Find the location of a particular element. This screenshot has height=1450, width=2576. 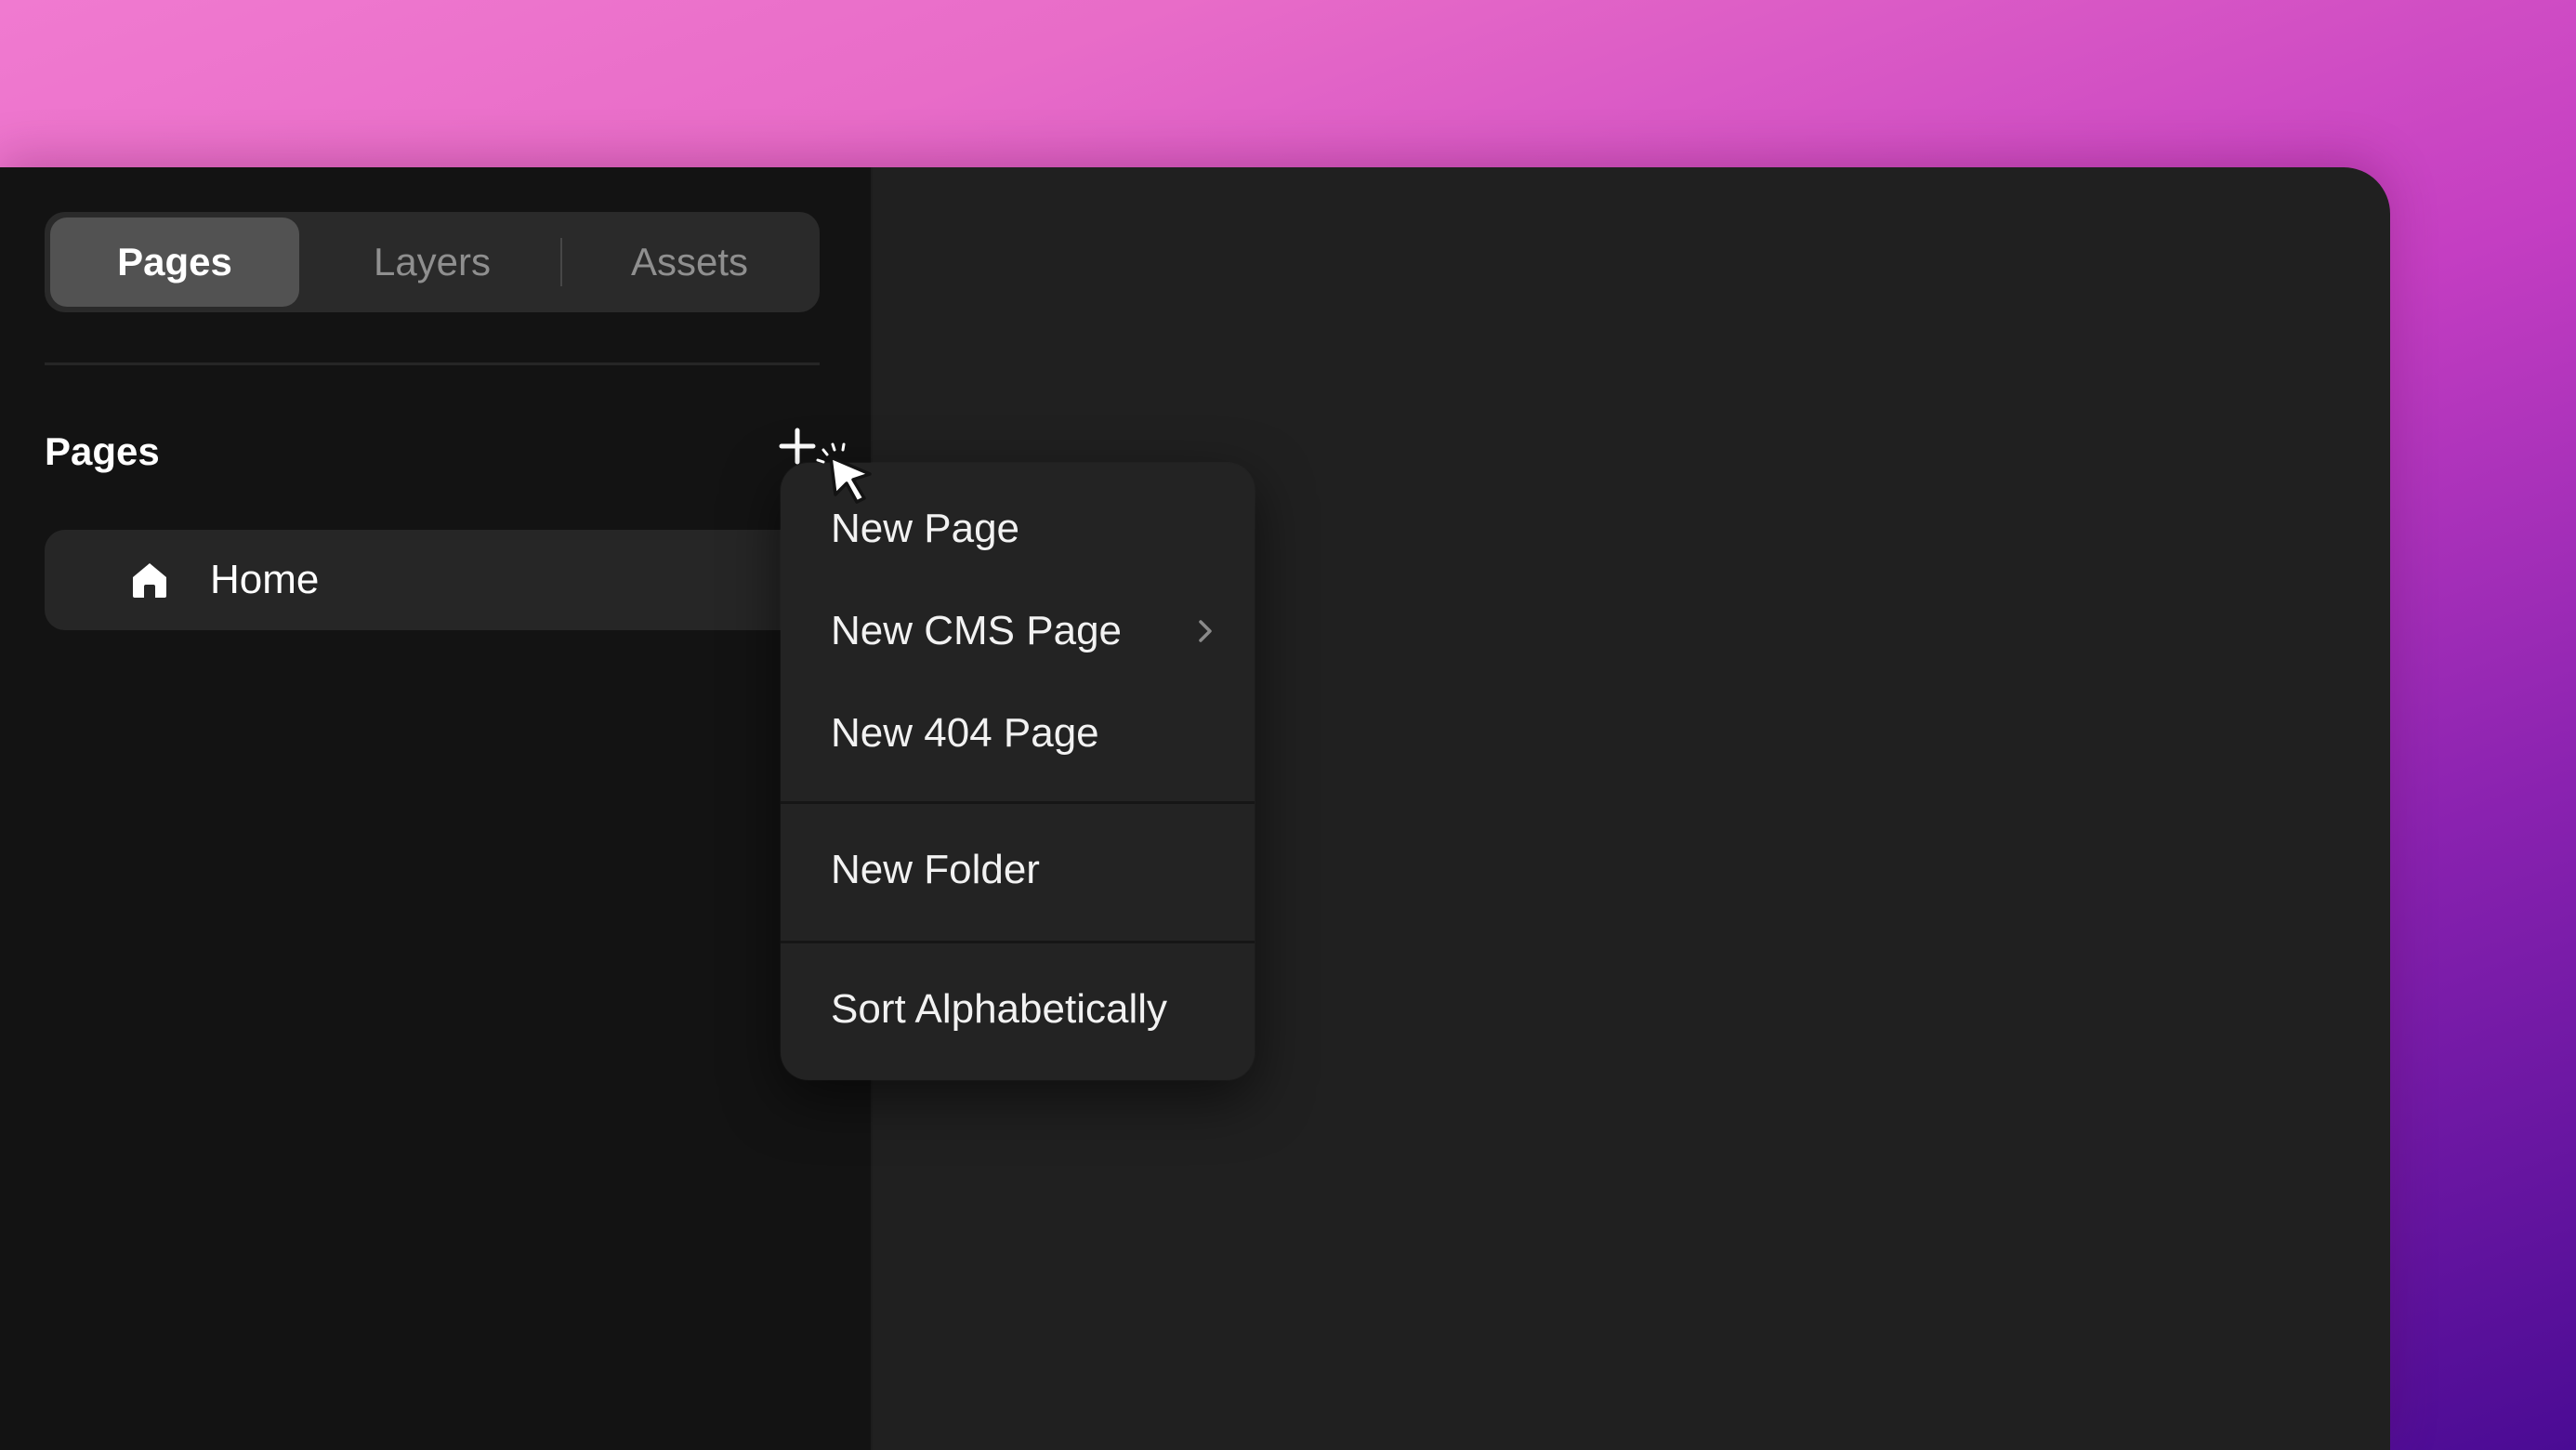

menu-item-sort-alphabetically: Sort Alphabetically is located at coordinates (1018, 1009).